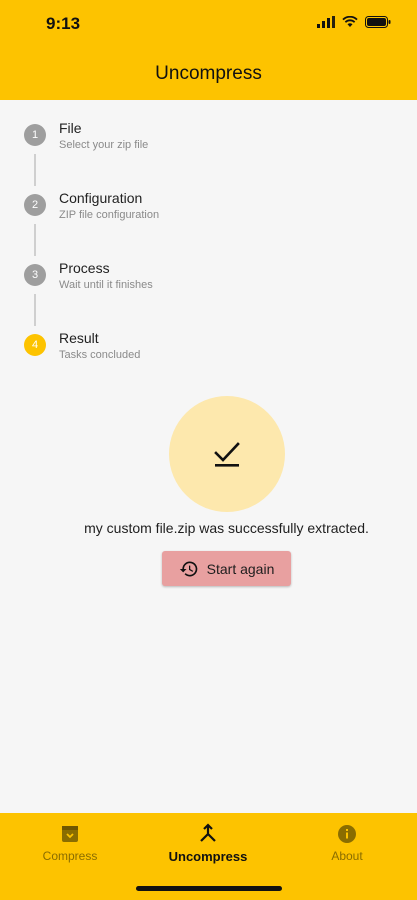  Describe the element at coordinates (326, 22) in the screenshot. I see `signal-icon` at that location.